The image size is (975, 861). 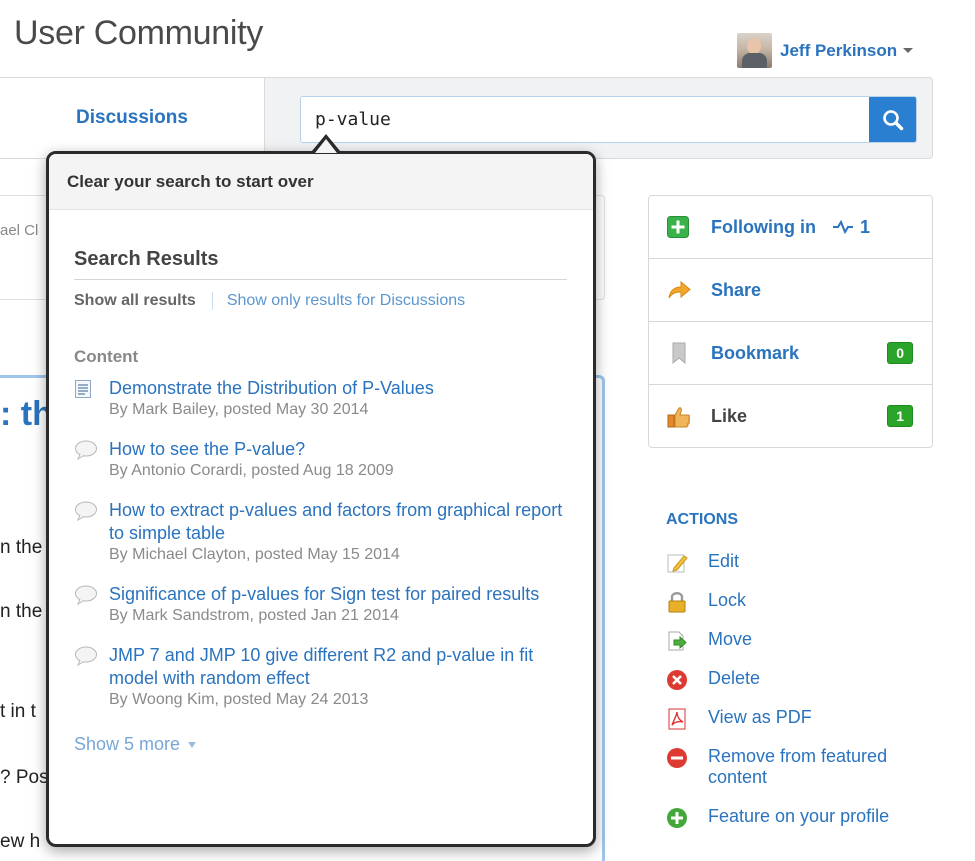 What do you see at coordinates (763, 226) in the screenshot?
I see `follow-label: Following in` at bounding box center [763, 226].